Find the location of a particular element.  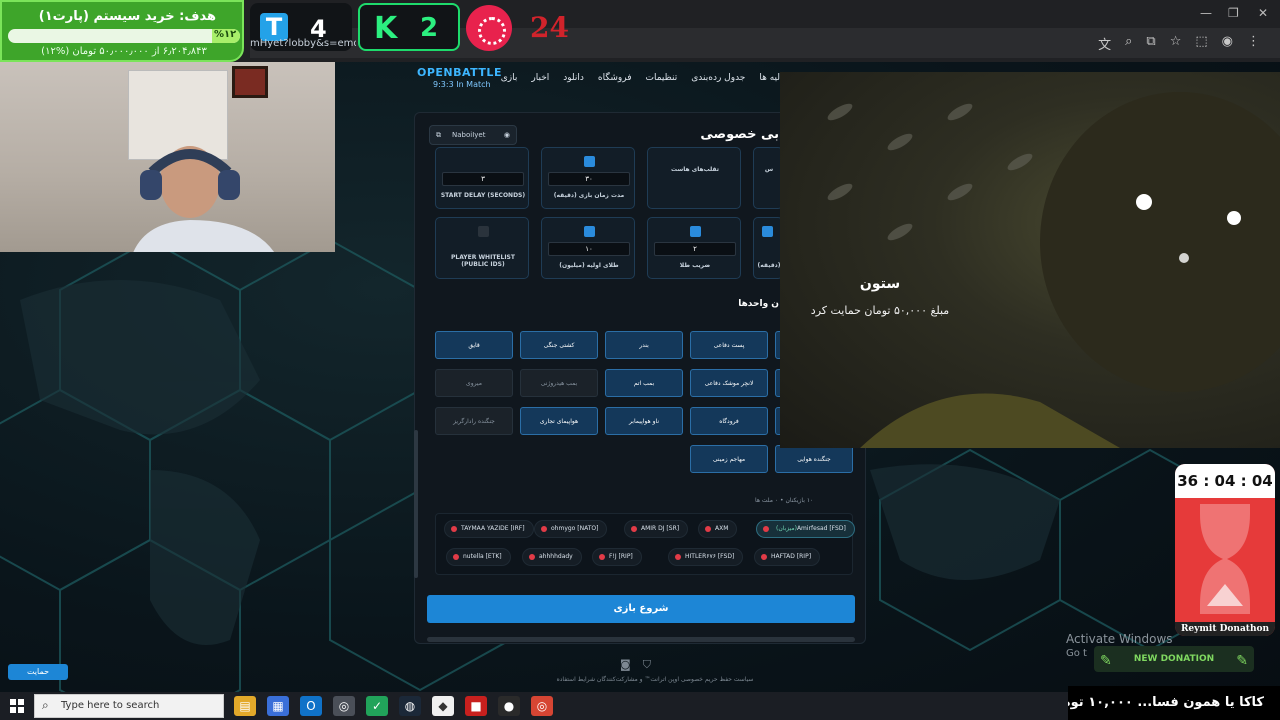

nav-item: فروشگاه is located at coordinates (615, 78).